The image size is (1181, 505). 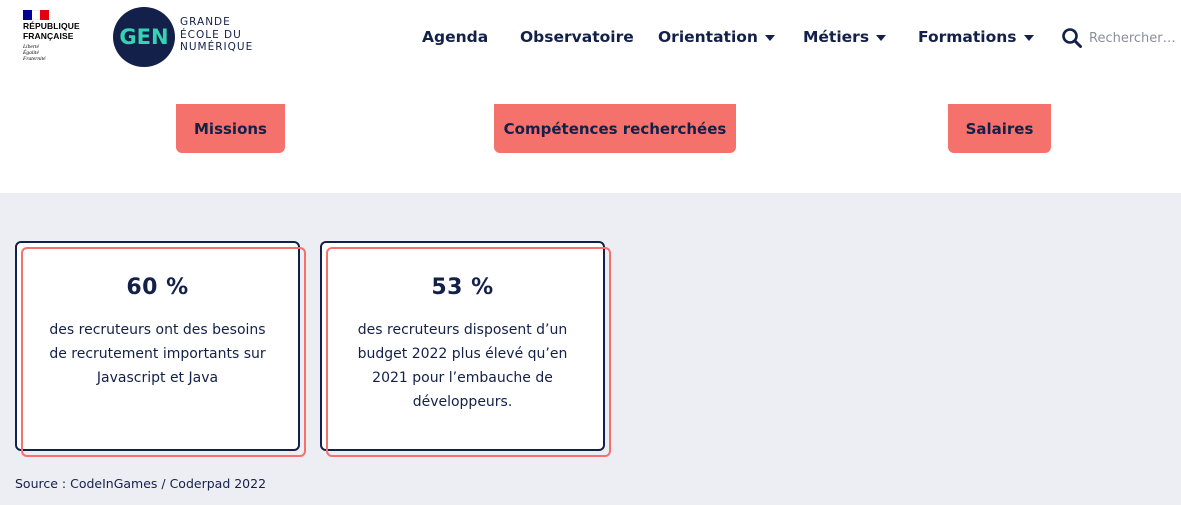 I want to click on nav-item-formations: Formations, so click(x=976, y=37).